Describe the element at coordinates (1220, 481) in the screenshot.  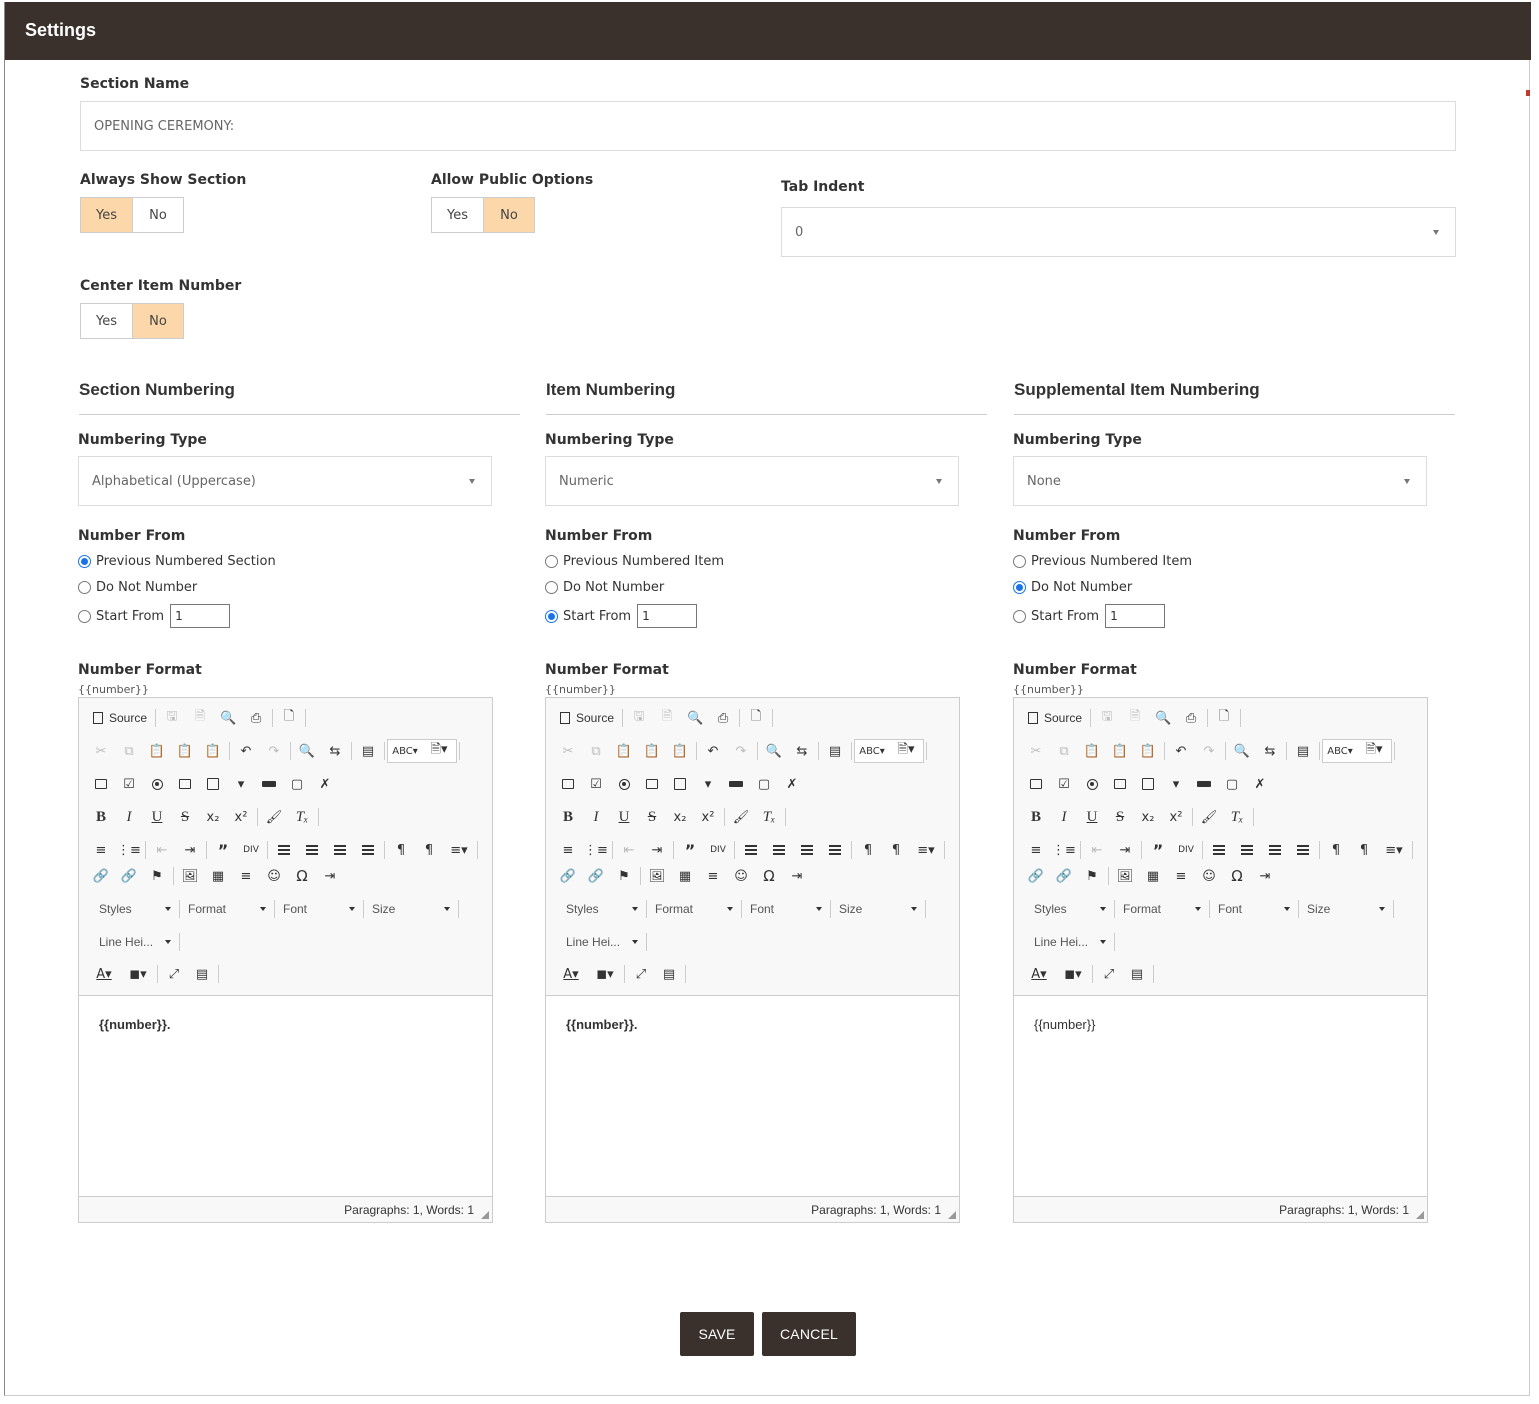
I see `numbering-type-select: None` at that location.